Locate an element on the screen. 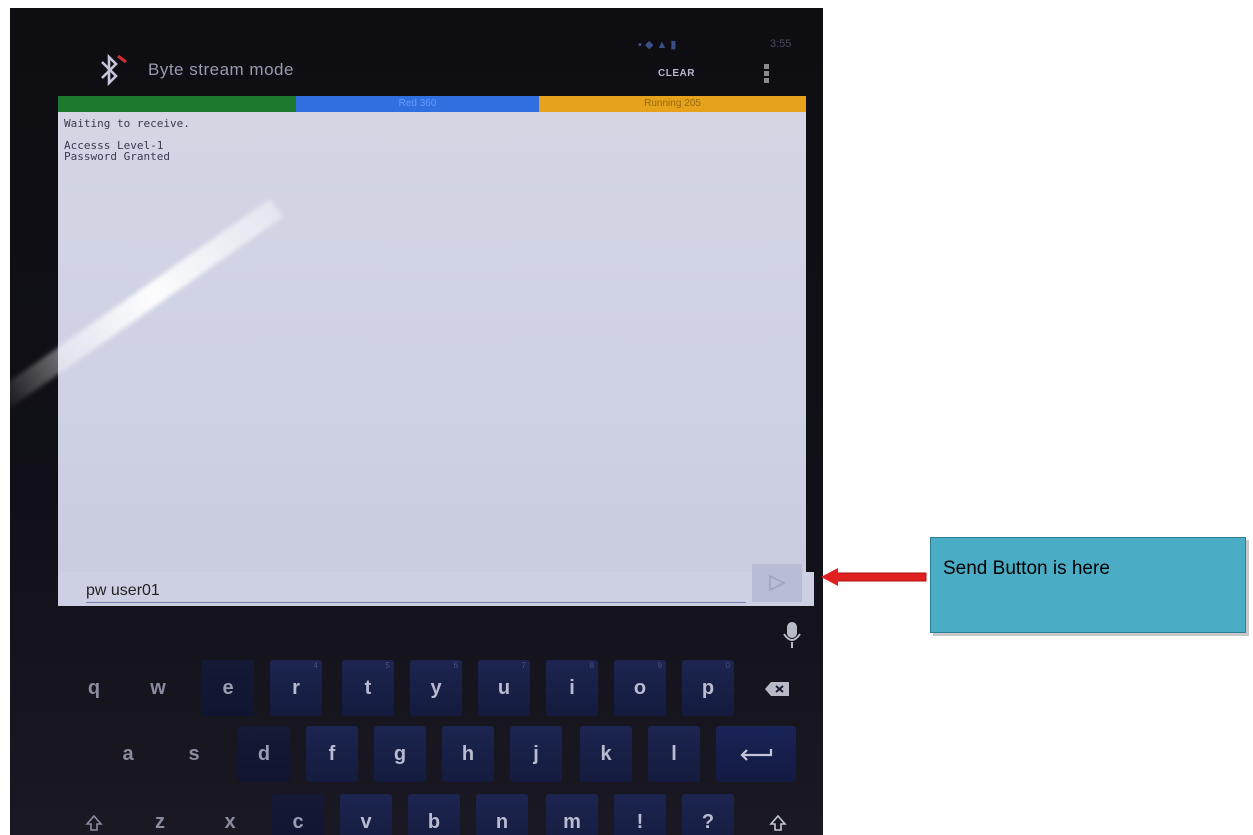 The width and height of the screenshot is (1253, 835). key-i: 8i is located at coordinates (572, 688).